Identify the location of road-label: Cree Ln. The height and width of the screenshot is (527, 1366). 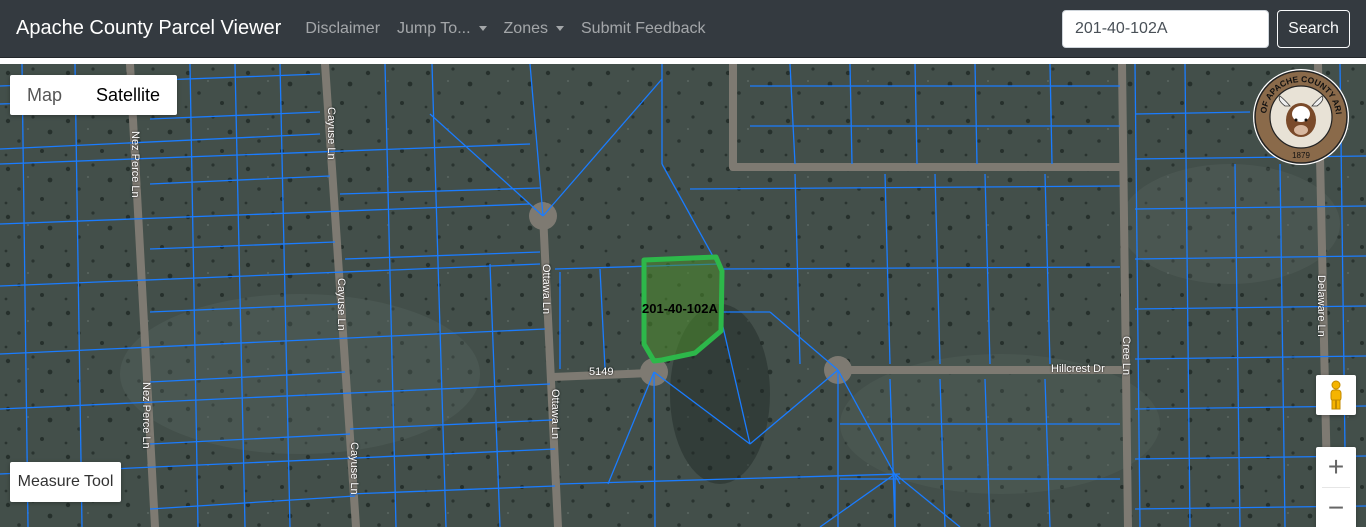
(1126, 356).